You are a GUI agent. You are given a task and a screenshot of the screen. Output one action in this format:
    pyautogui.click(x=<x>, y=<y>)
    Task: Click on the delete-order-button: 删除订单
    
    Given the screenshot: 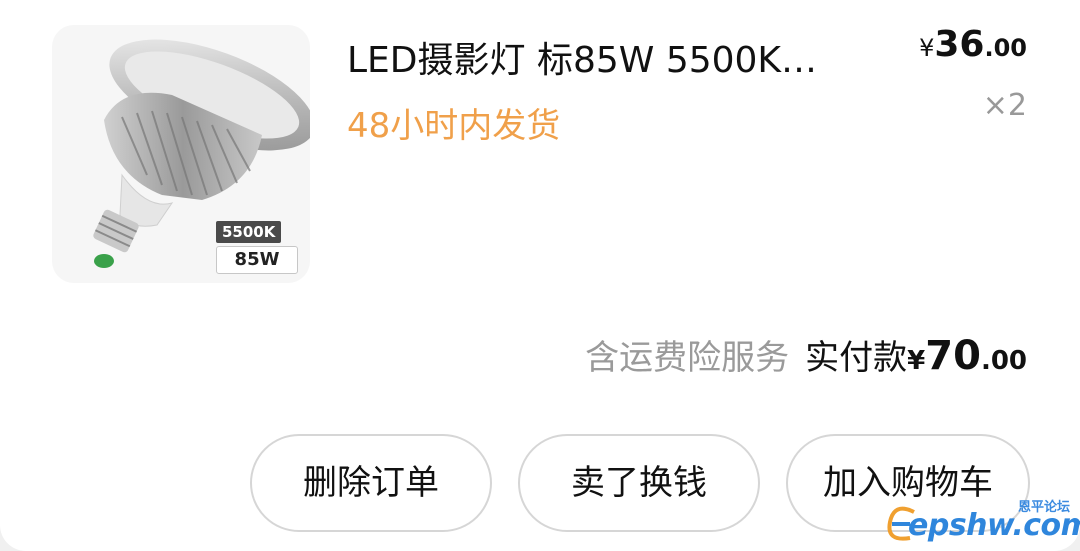 What is the action you would take?
    pyautogui.click(x=371, y=483)
    